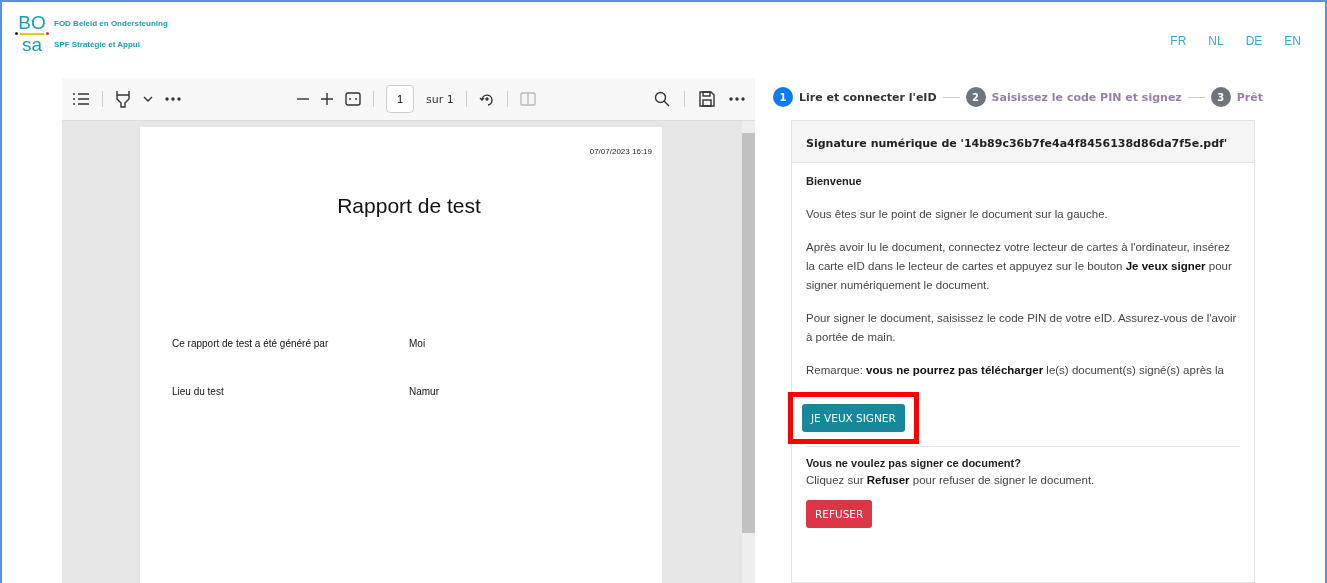 The image size is (1327, 583). I want to click on step-label: Prêt, so click(1249, 97).